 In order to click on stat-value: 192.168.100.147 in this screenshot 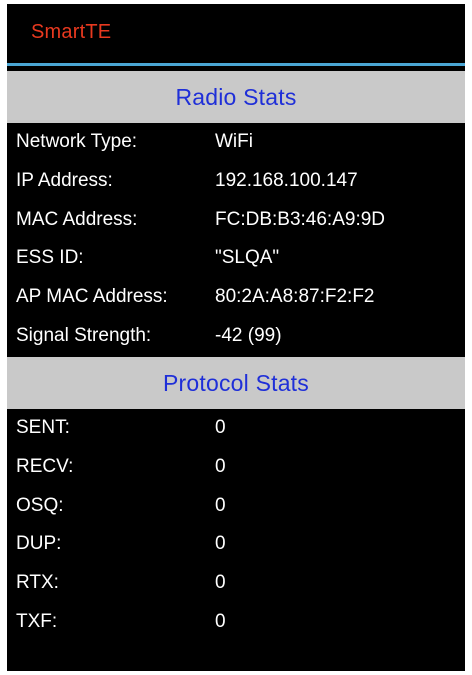, I will do `click(286, 180)`.